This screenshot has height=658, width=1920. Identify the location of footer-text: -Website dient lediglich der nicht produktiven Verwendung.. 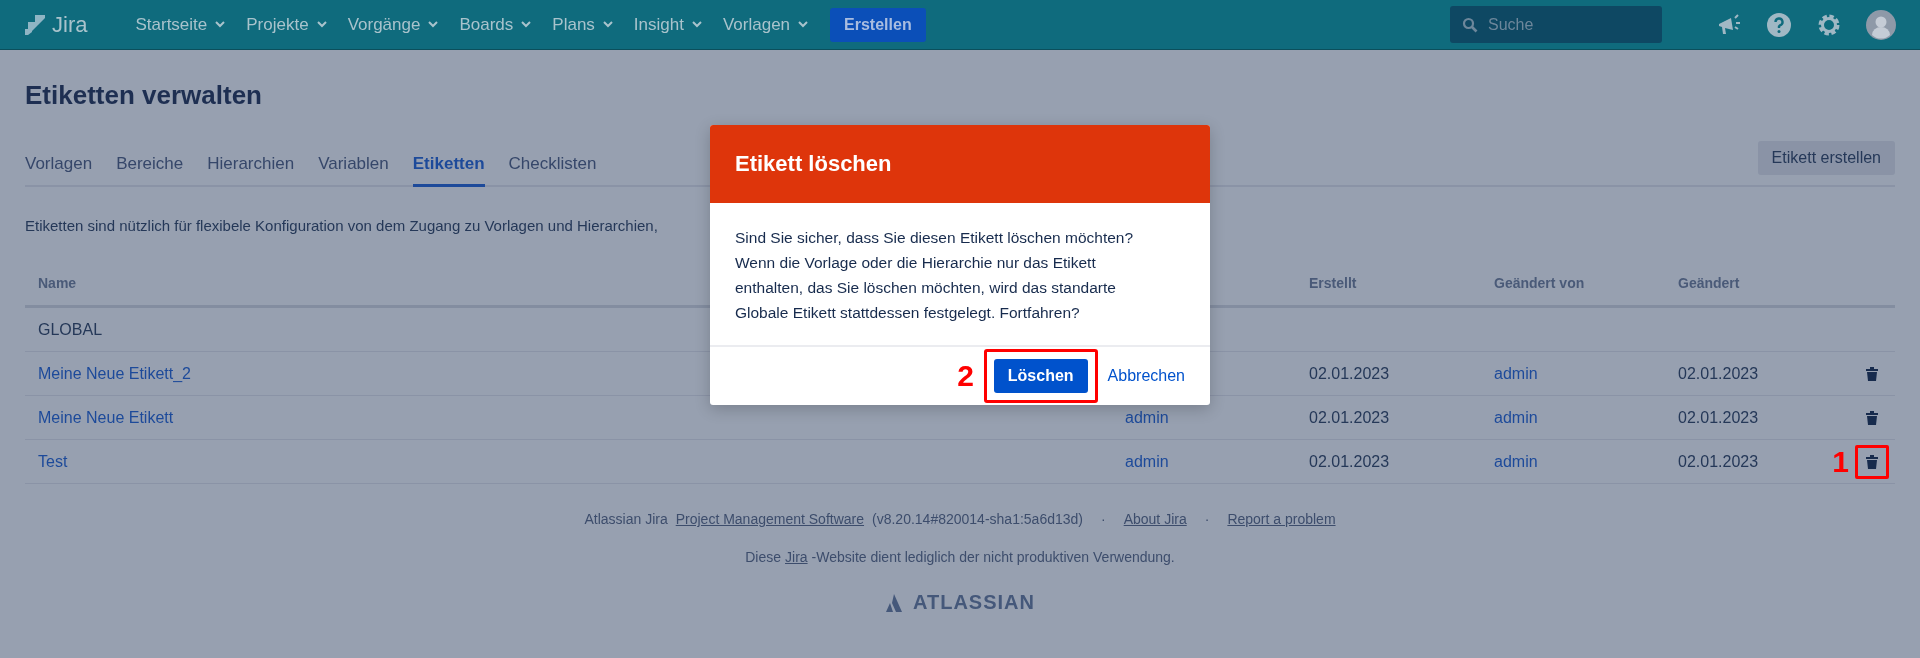
(993, 557).